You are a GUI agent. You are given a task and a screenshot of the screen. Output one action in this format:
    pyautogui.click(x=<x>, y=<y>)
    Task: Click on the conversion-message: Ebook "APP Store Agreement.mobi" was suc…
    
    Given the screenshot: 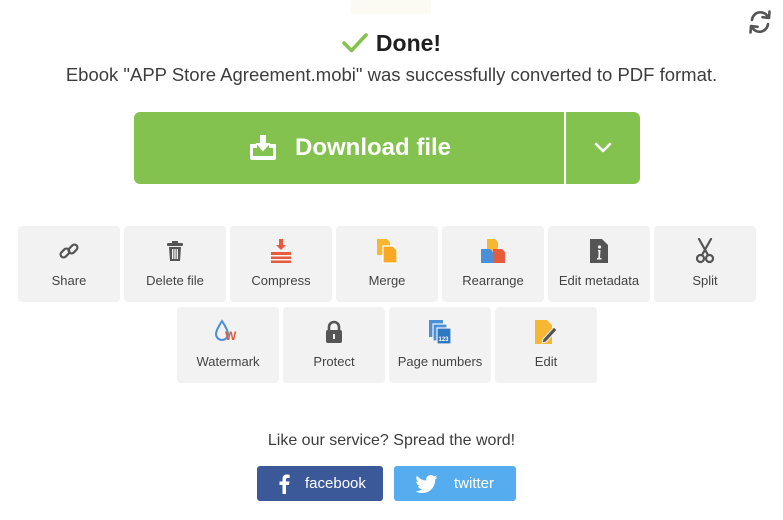 What is the action you would take?
    pyautogui.click(x=391, y=74)
    